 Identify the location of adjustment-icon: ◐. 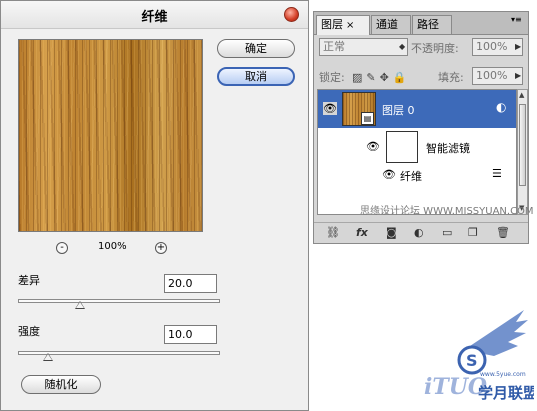
(419, 232).